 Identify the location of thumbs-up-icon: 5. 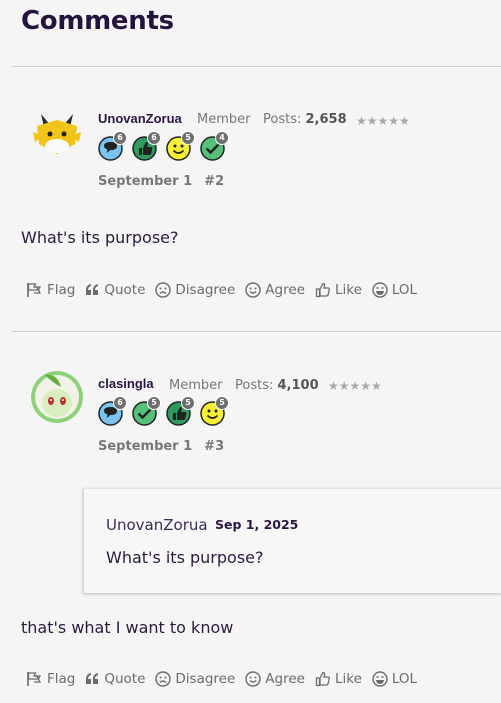
(180, 411).